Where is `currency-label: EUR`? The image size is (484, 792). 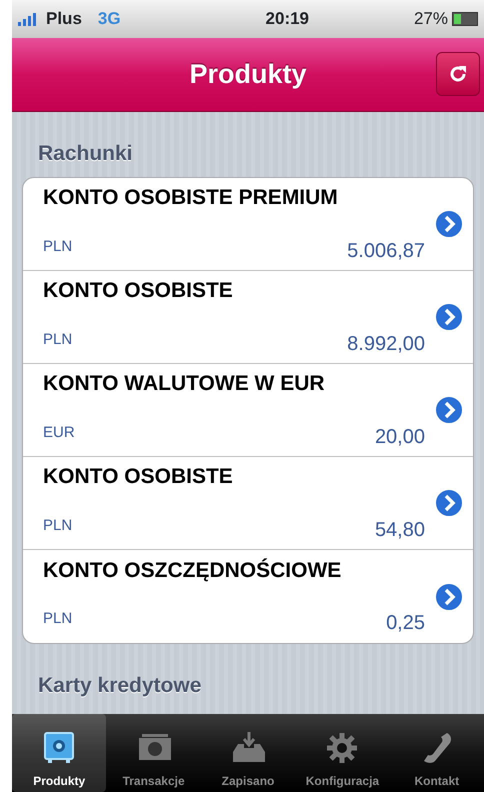
currency-label: EUR is located at coordinates (59, 432).